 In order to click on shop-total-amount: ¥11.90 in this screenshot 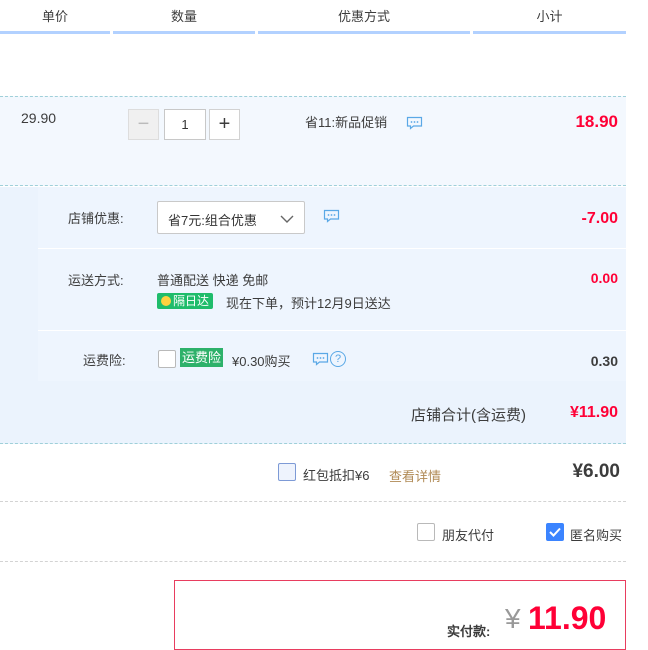, I will do `click(593, 412)`.